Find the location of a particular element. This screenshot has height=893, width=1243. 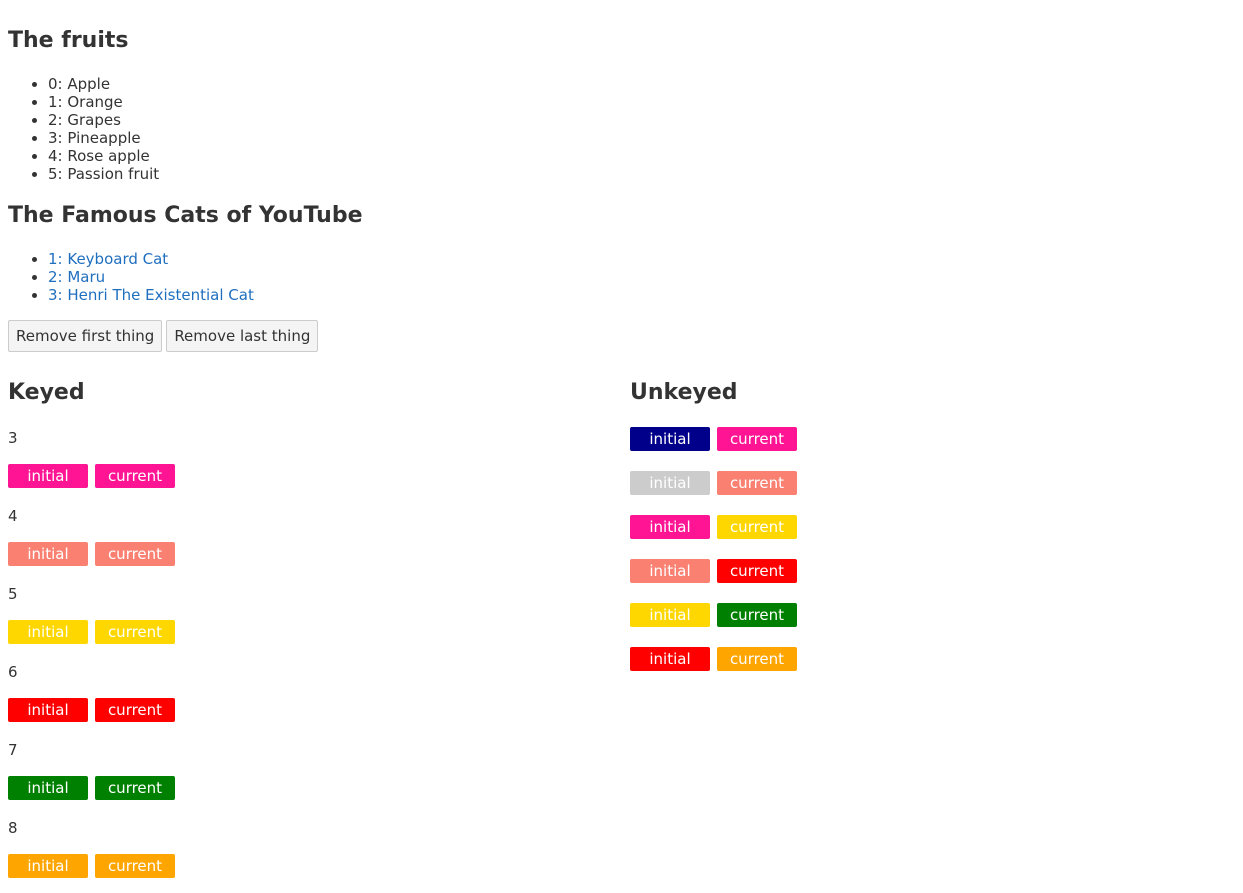

keyed-item: 4 initial current is located at coordinates (308, 536).